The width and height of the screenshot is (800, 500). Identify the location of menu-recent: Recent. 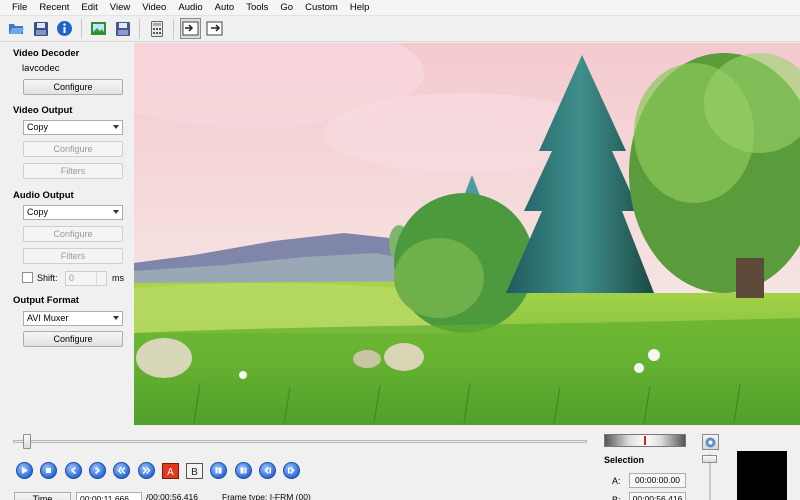
(54, 8).